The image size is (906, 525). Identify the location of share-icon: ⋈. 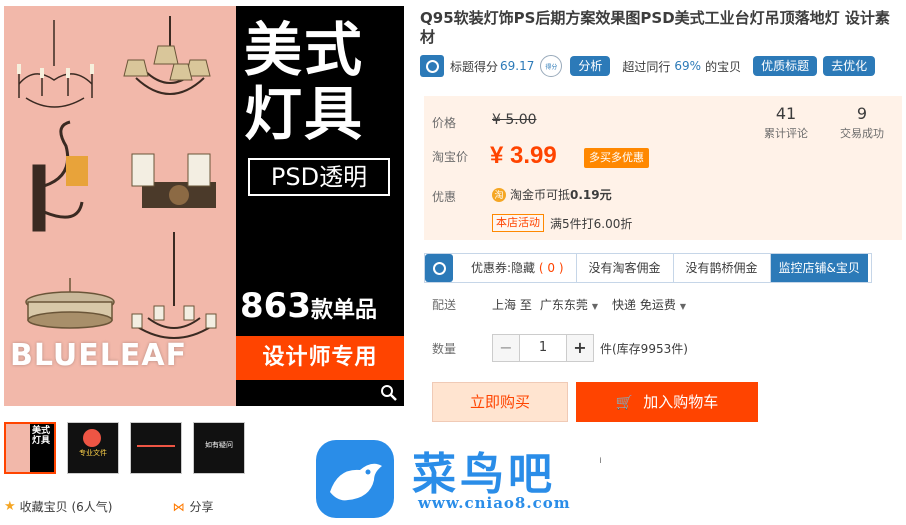
(178, 506).